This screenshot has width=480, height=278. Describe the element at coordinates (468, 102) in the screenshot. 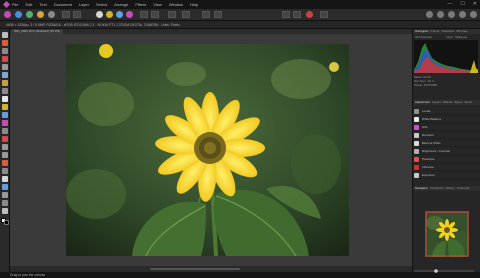

I see `tab-stock: Stock` at that location.